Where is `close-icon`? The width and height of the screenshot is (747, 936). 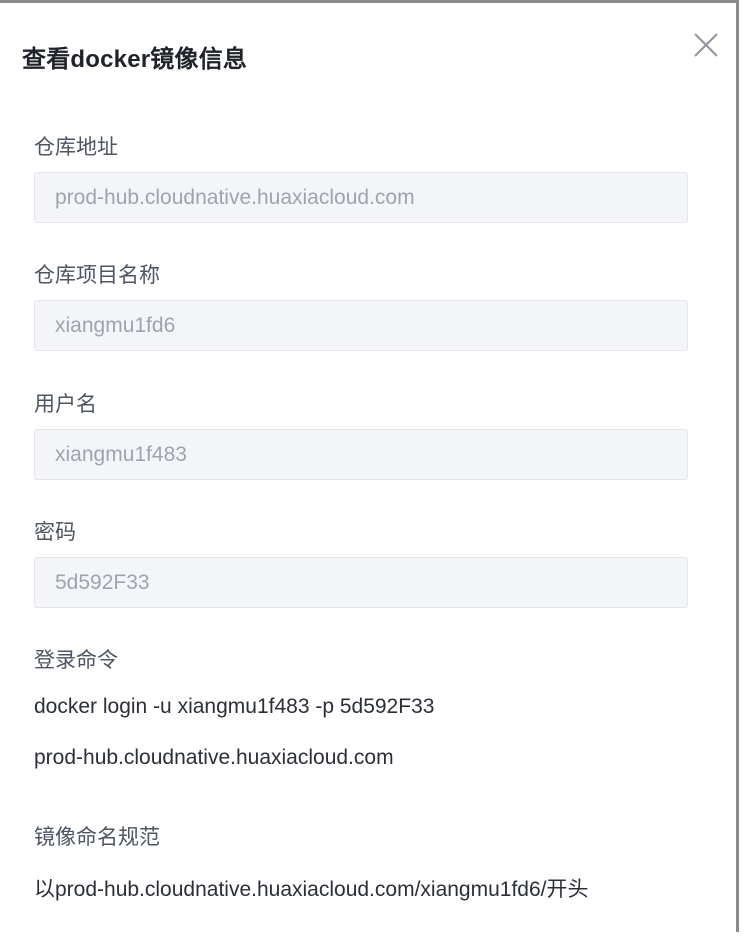
close-icon is located at coordinates (706, 45).